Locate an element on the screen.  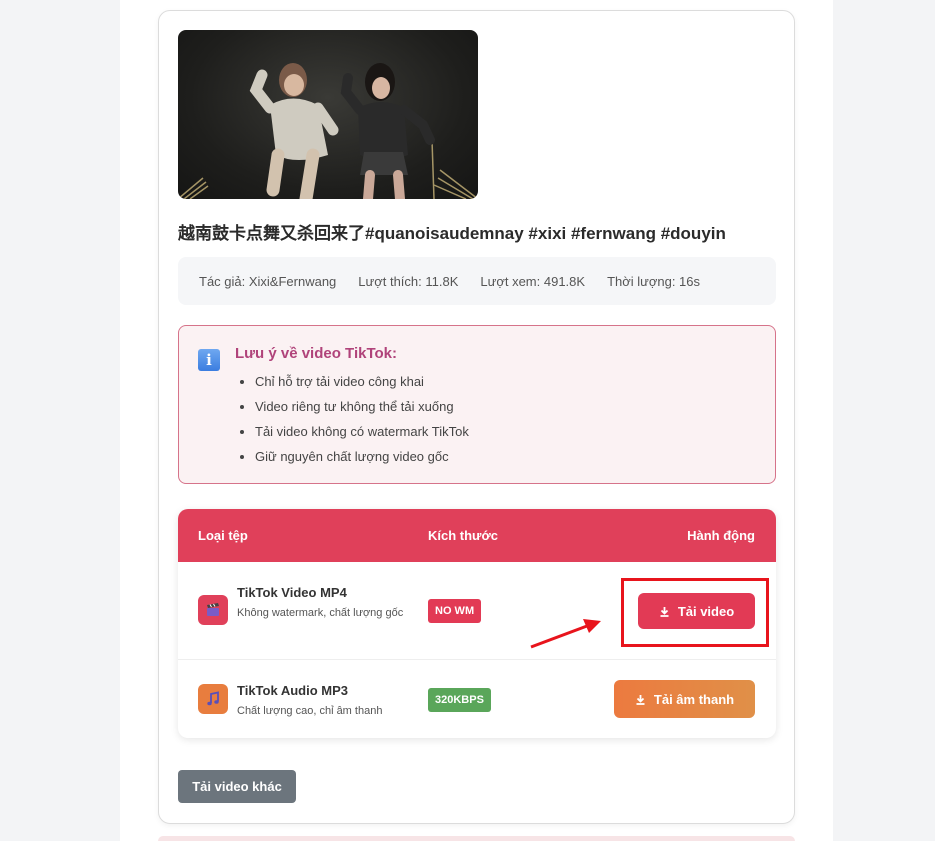
download-another-button: Tải video khác is located at coordinates (237, 786).